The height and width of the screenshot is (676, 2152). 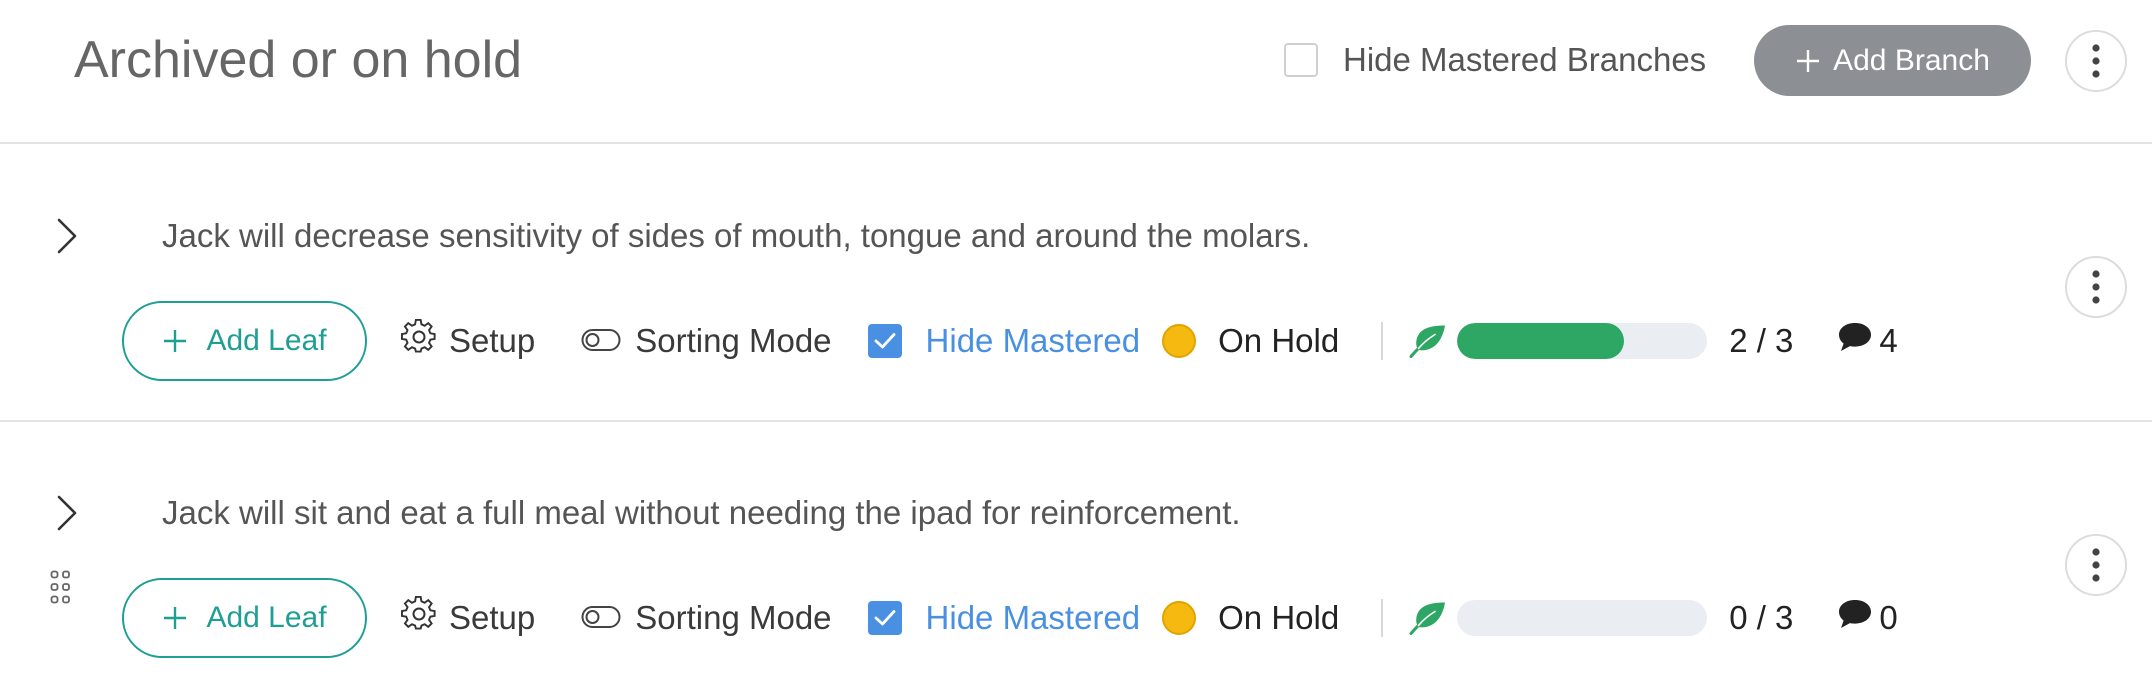 What do you see at coordinates (1761, 617) in the screenshot?
I see `progress-count: 0 / 3` at bounding box center [1761, 617].